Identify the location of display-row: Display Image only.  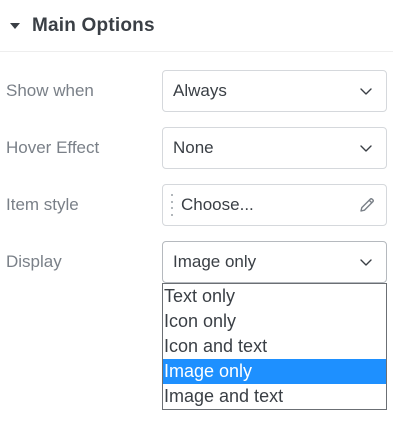
(196, 262).